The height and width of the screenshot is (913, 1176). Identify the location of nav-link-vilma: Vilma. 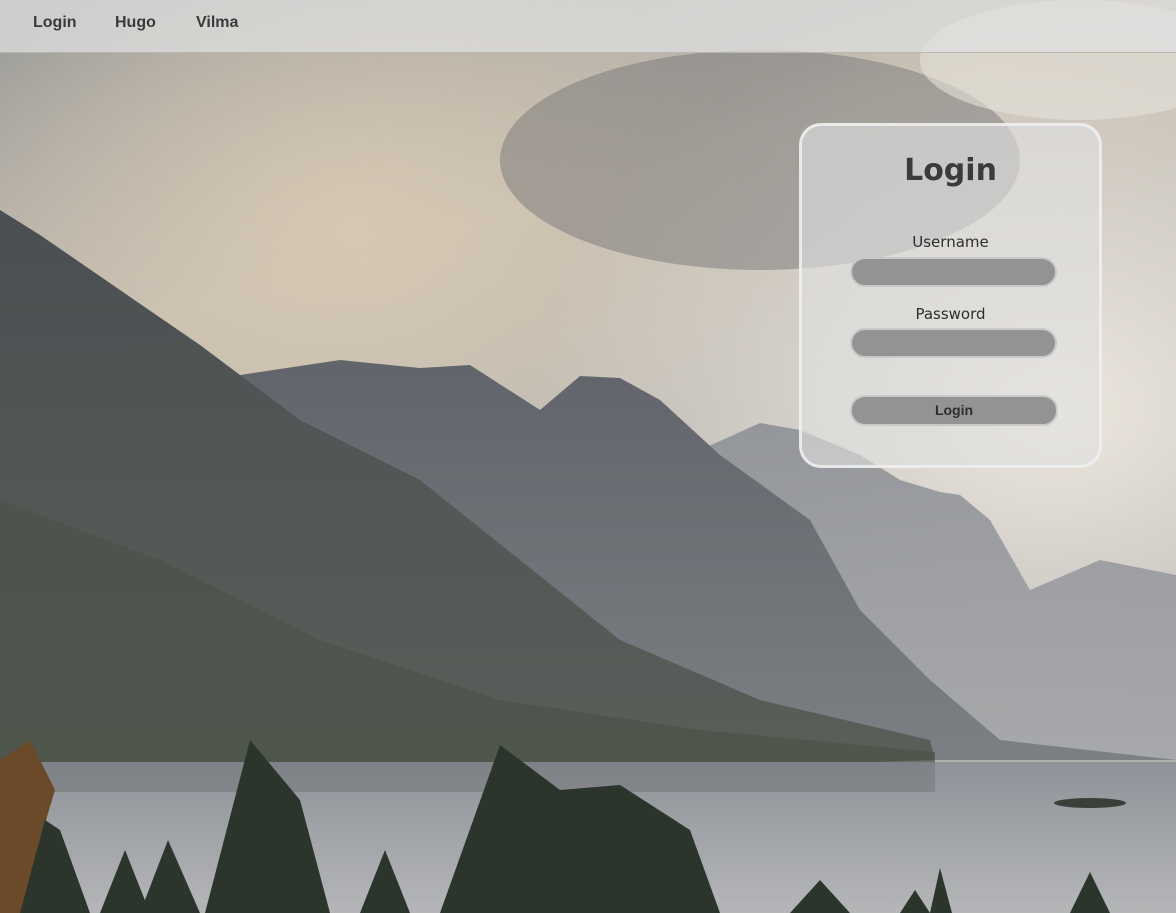
(217, 23).